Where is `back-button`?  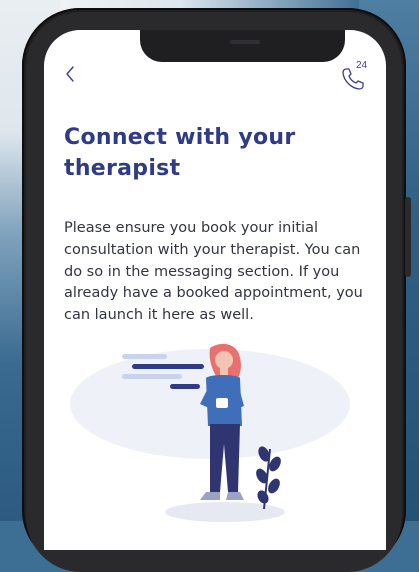
back-button is located at coordinates (70, 74).